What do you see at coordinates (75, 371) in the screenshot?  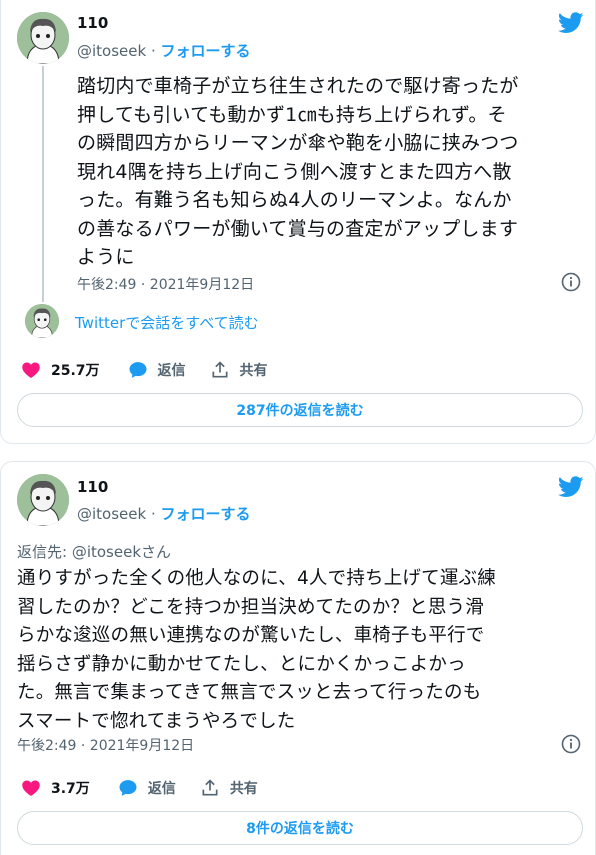 I see `like-count: 25.7万` at bounding box center [75, 371].